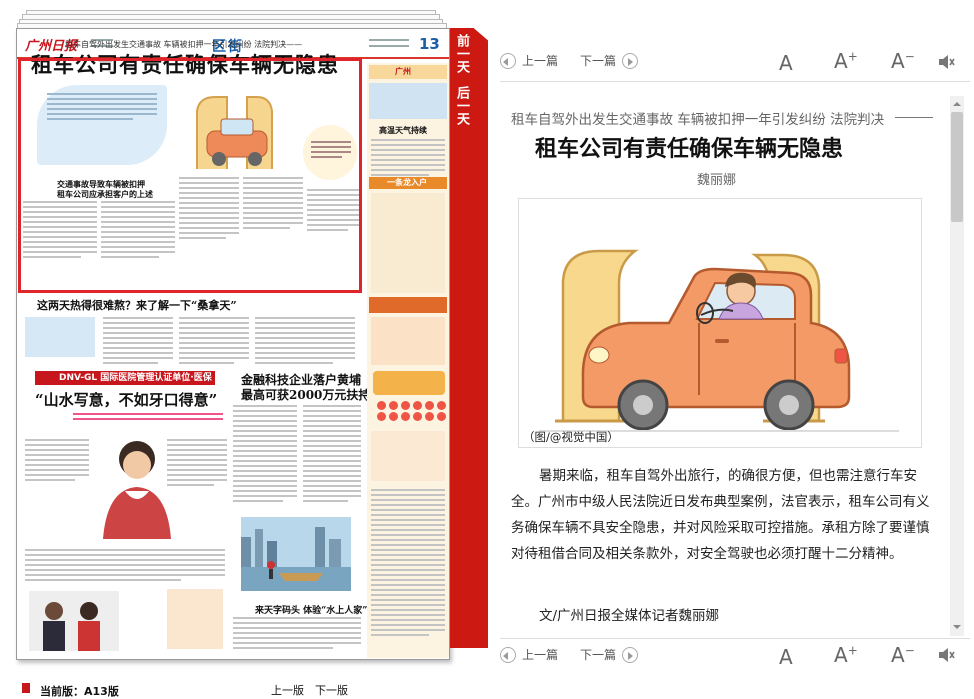 The image size is (974, 699). What do you see at coordinates (195, 619) in the screenshot?
I see `hotline-box` at bounding box center [195, 619].